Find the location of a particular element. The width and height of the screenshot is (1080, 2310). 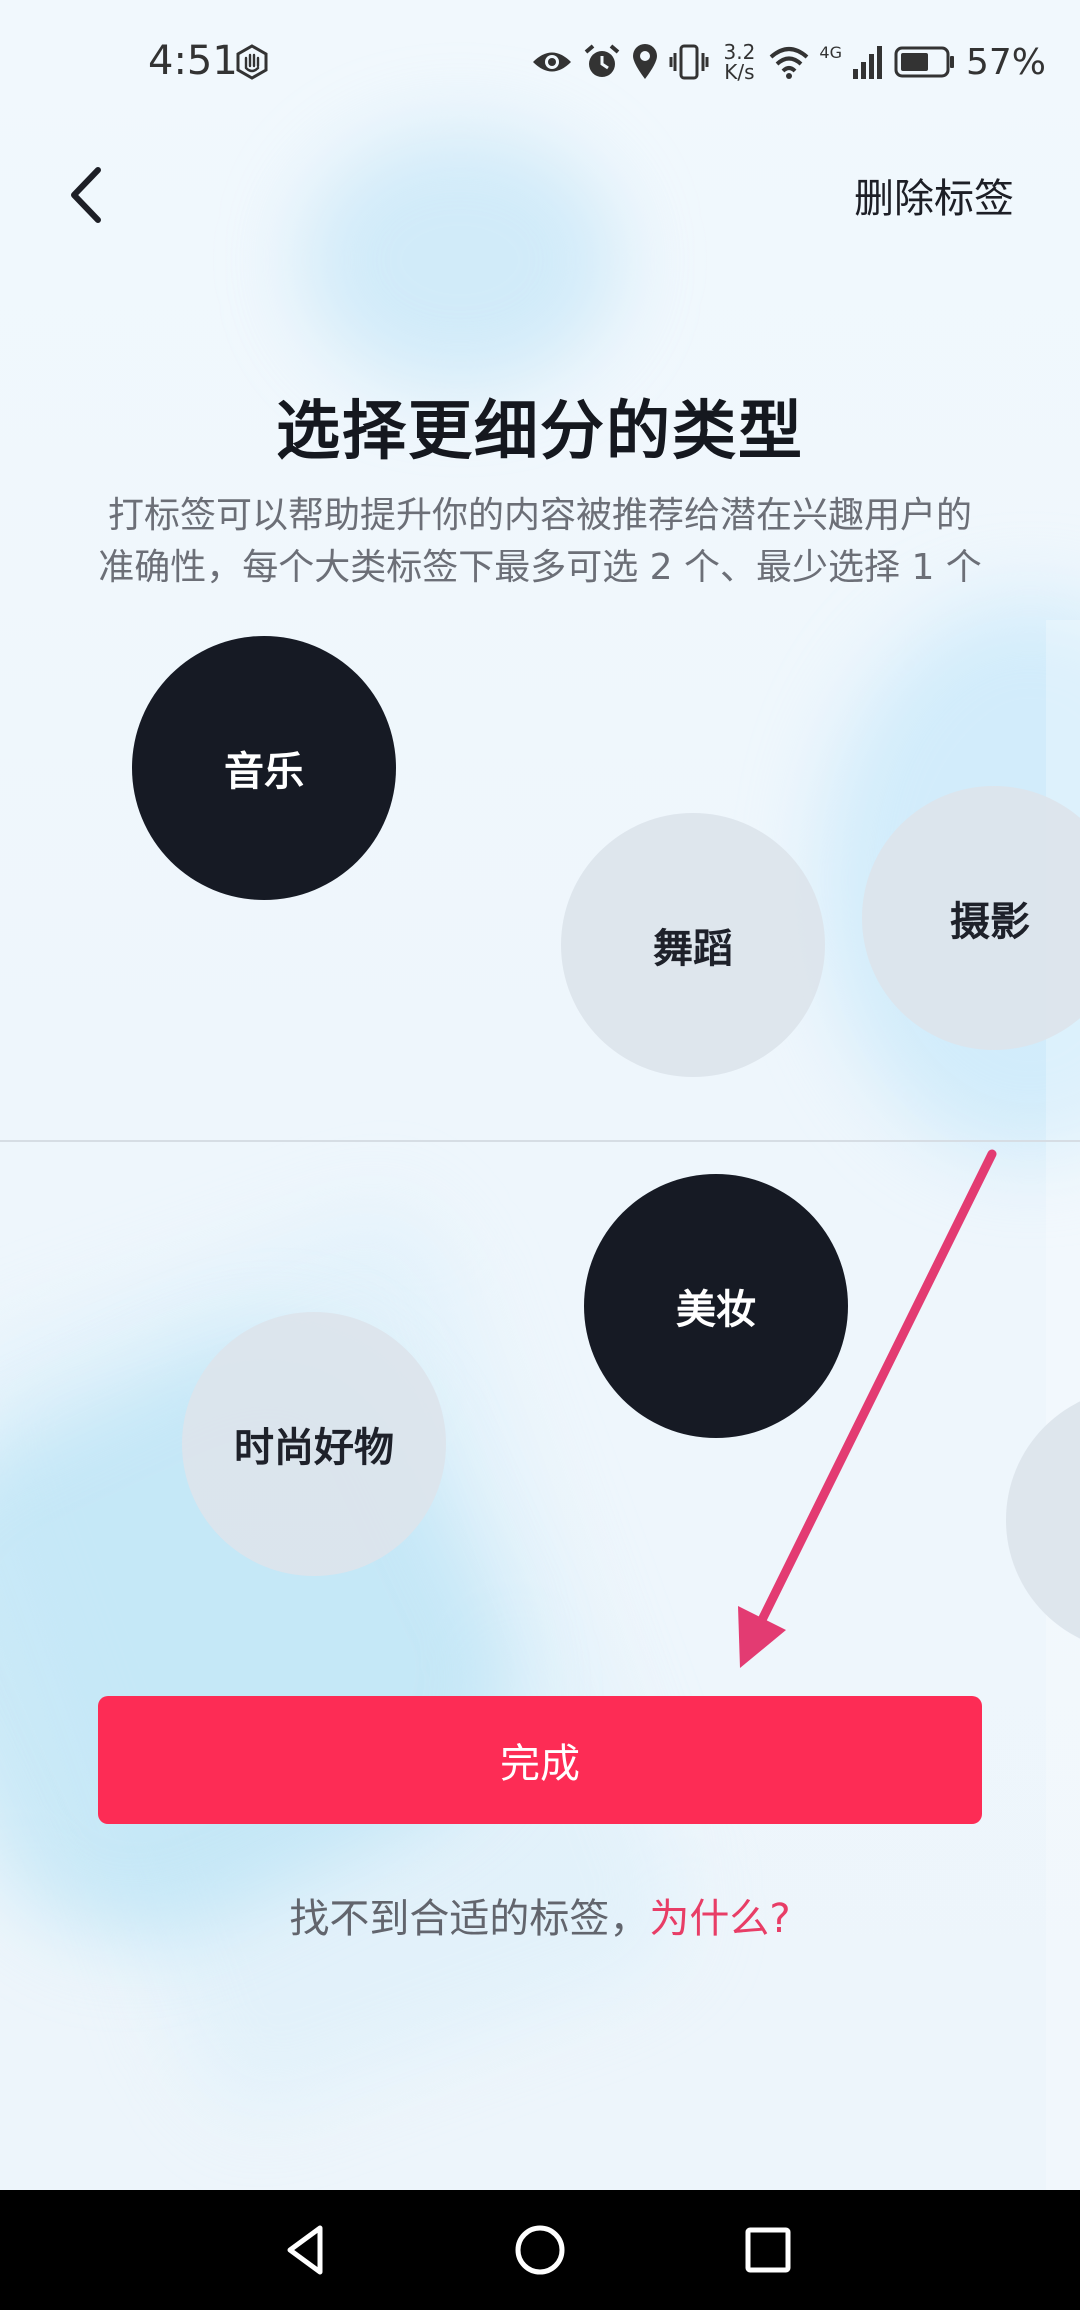

network-type: 4G is located at coordinates (830, 52).